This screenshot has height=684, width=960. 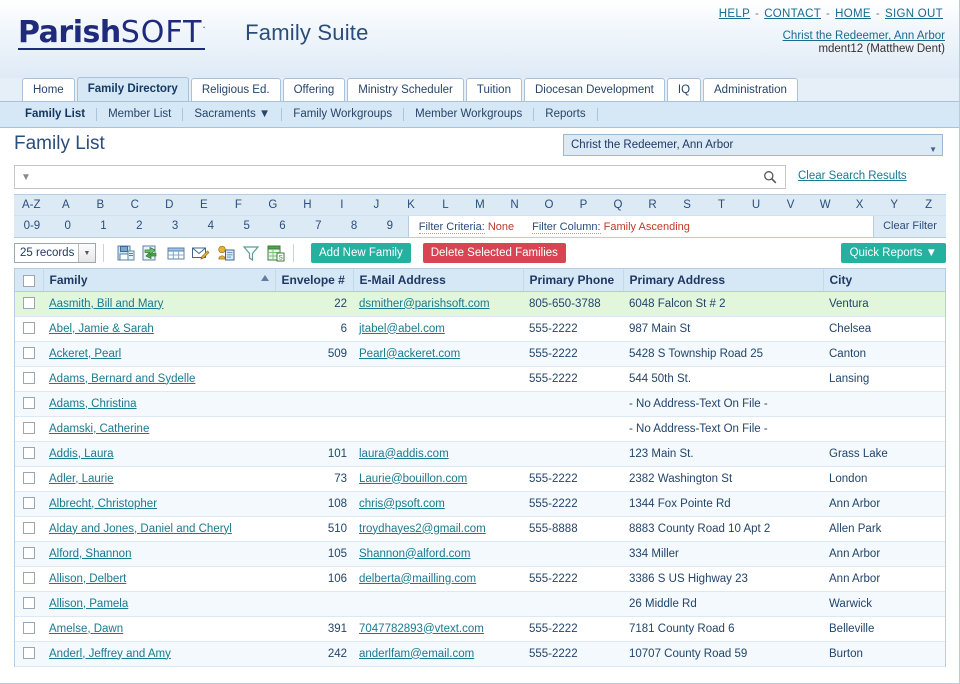 I want to click on cell-email-link: delberta@mailling.com, so click(x=417, y=579).